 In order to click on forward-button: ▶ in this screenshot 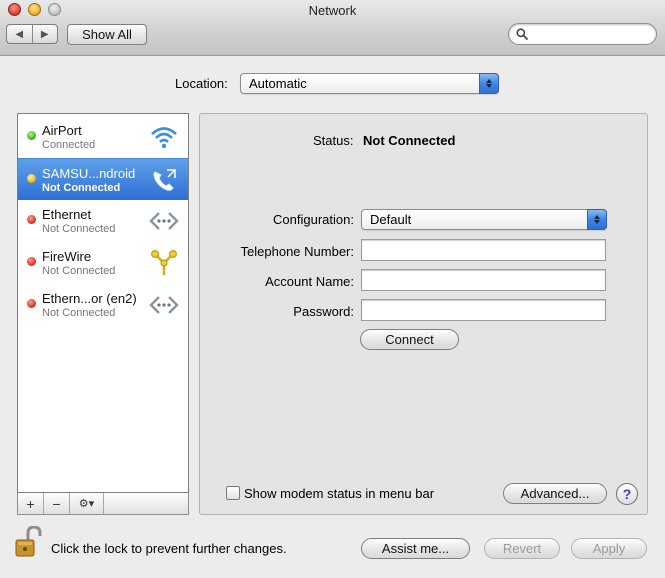, I will do `click(44, 34)`.